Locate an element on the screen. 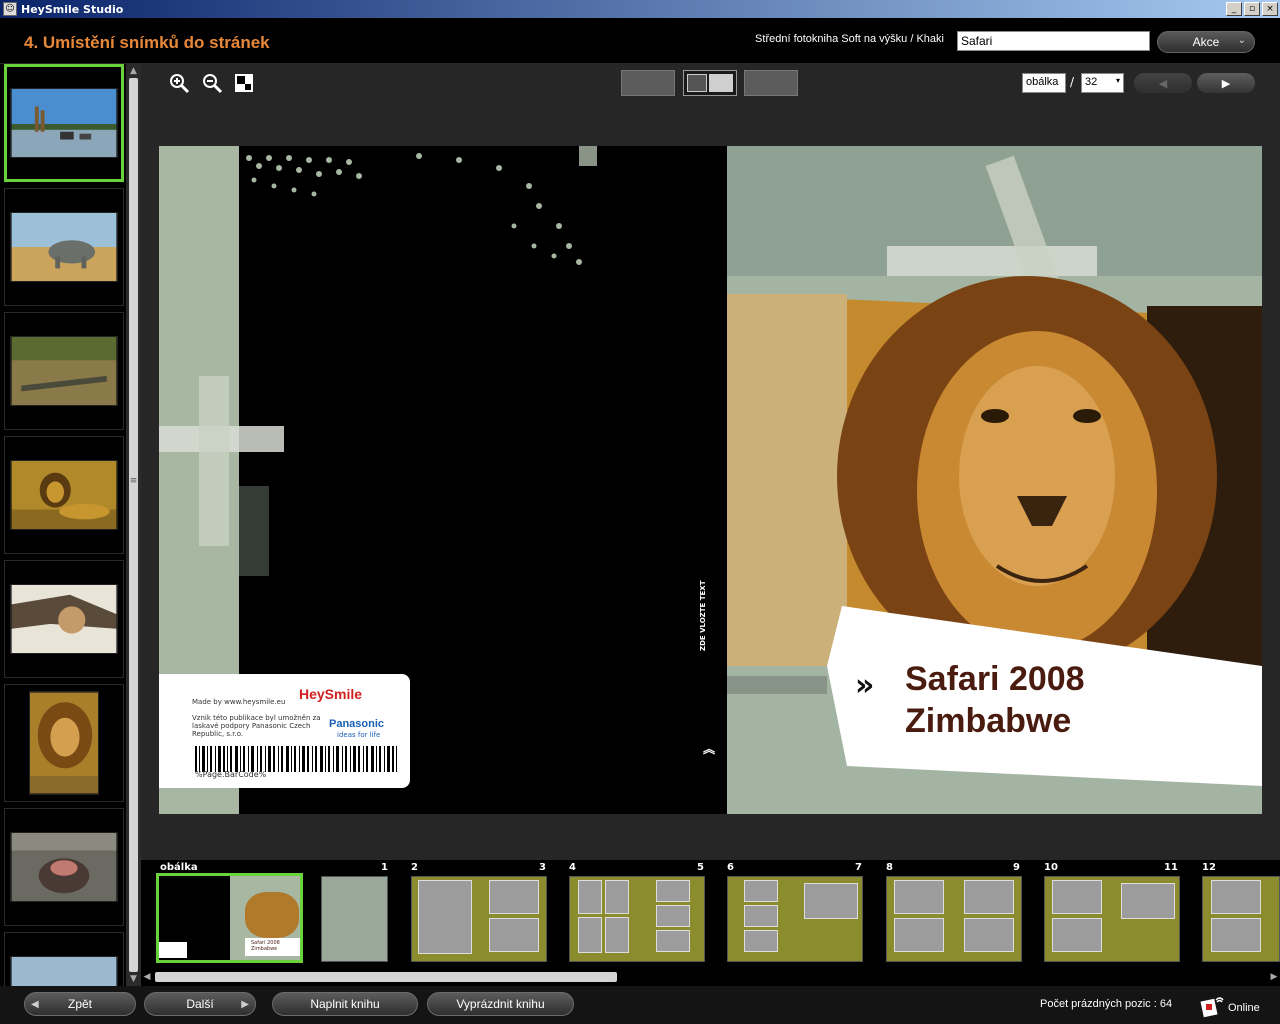 The width and height of the screenshot is (1280, 1024). online-status: Online is located at coordinates (1244, 1008).